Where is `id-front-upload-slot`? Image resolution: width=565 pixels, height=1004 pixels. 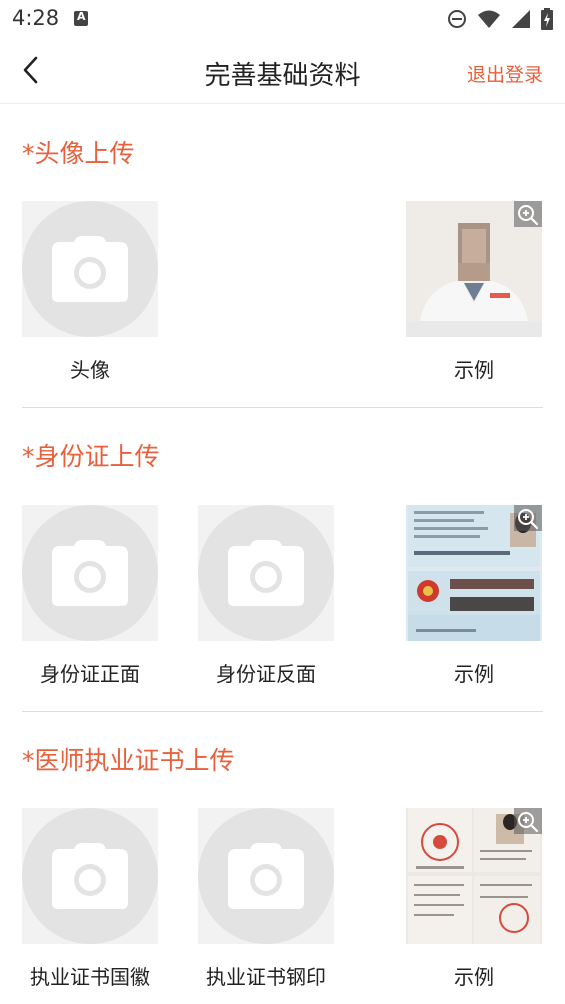 id-front-upload-slot is located at coordinates (90, 573).